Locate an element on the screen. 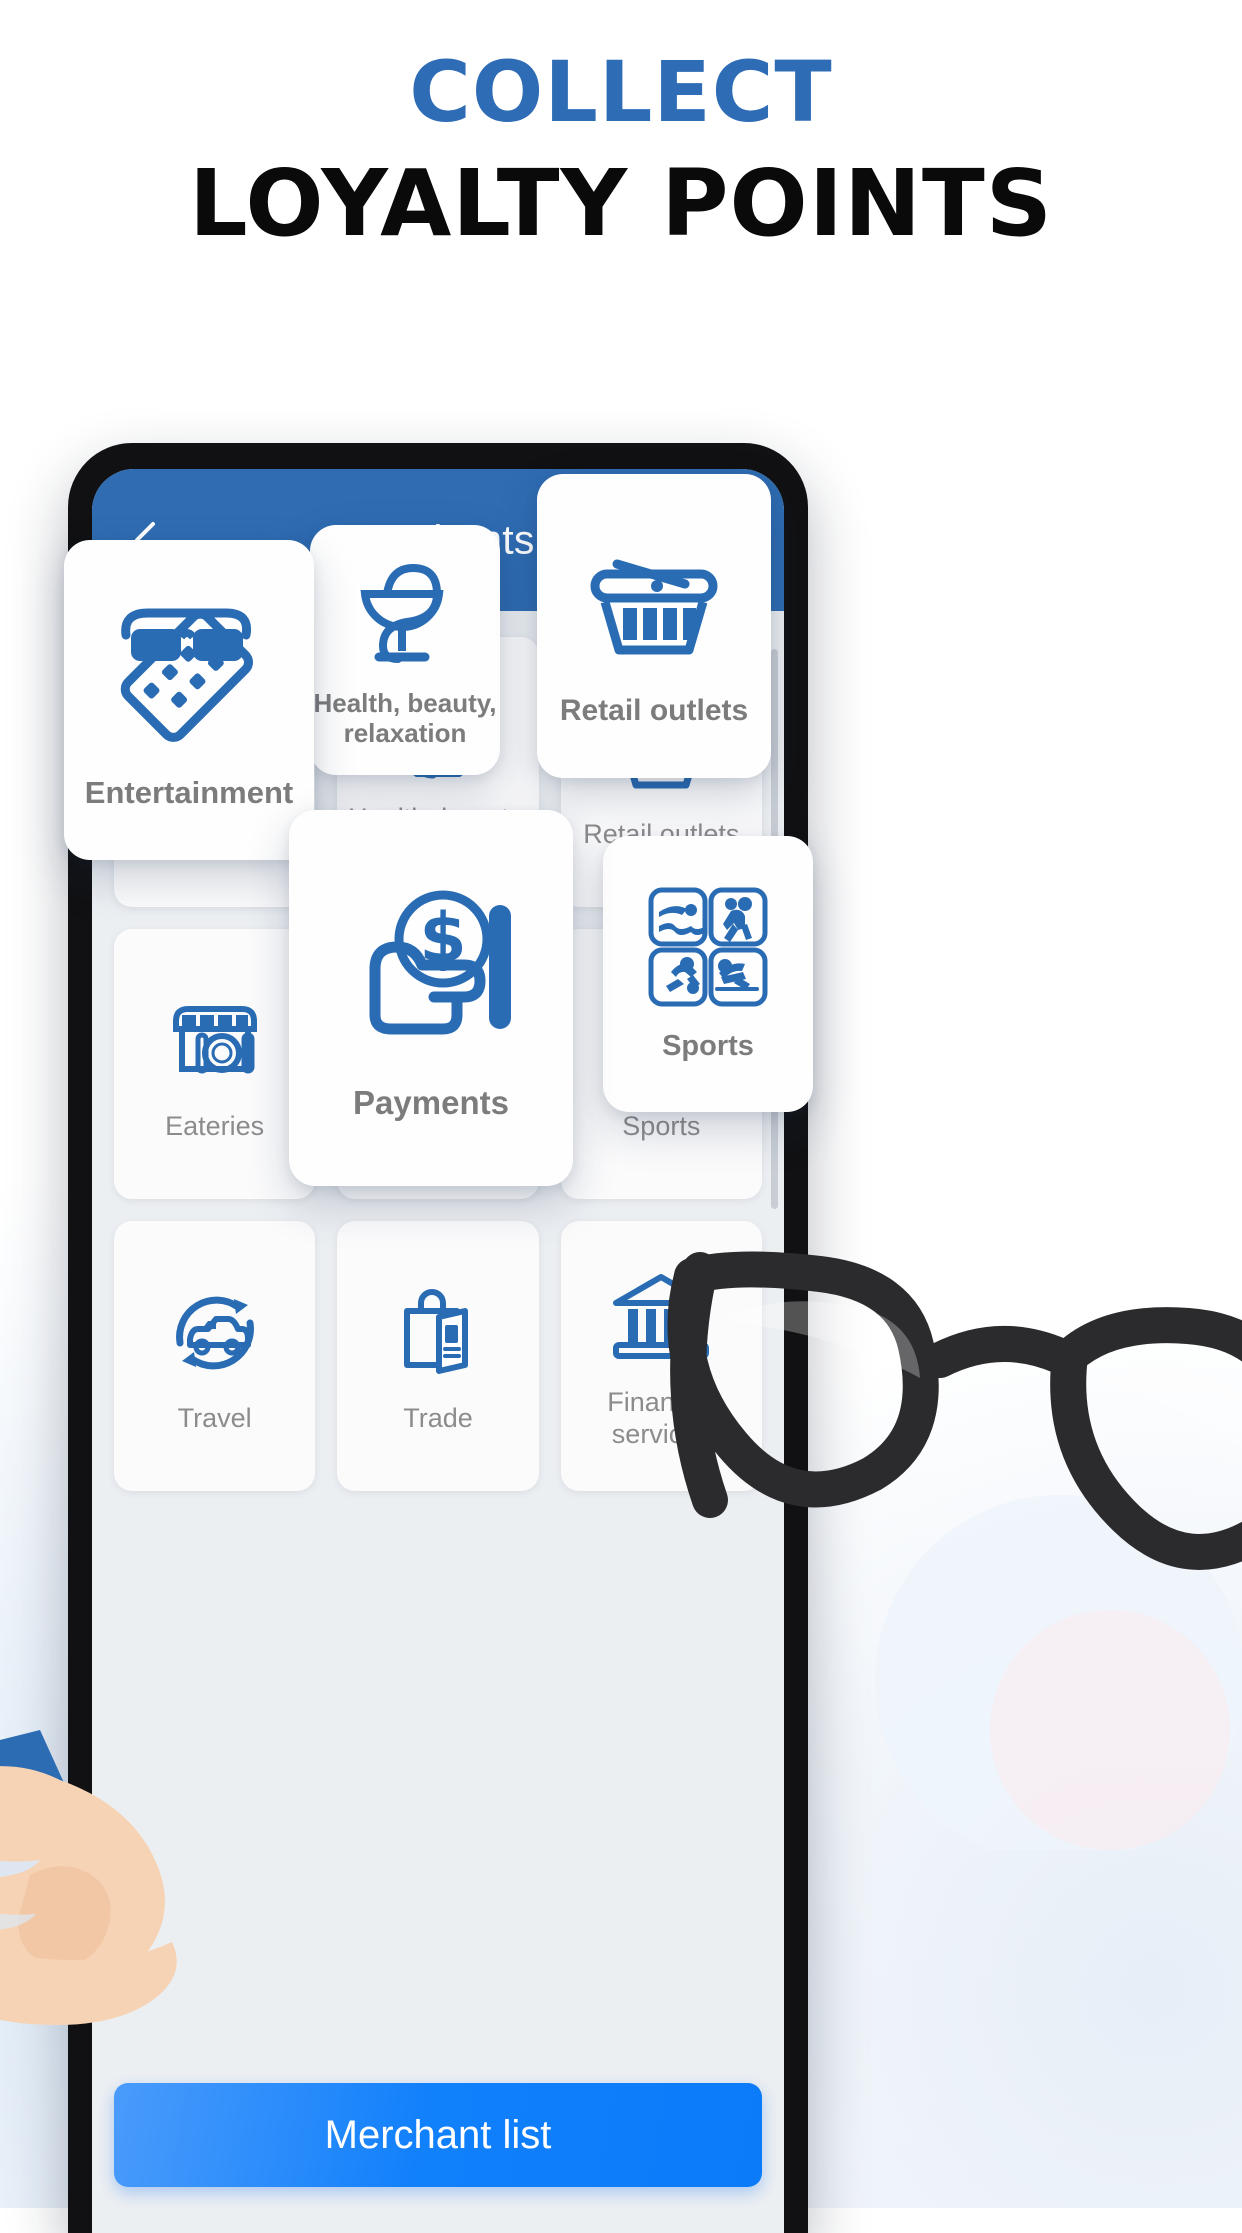  category-tile-eateries: Eateries is located at coordinates (215, 1064).